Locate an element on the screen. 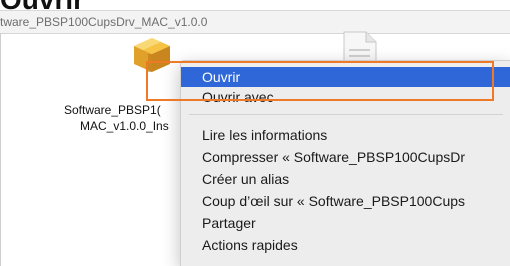 The height and width of the screenshot is (266, 510). window-title: tware_PBSP100CupsDrv_MAC_v1.0.0 is located at coordinates (104, 22).